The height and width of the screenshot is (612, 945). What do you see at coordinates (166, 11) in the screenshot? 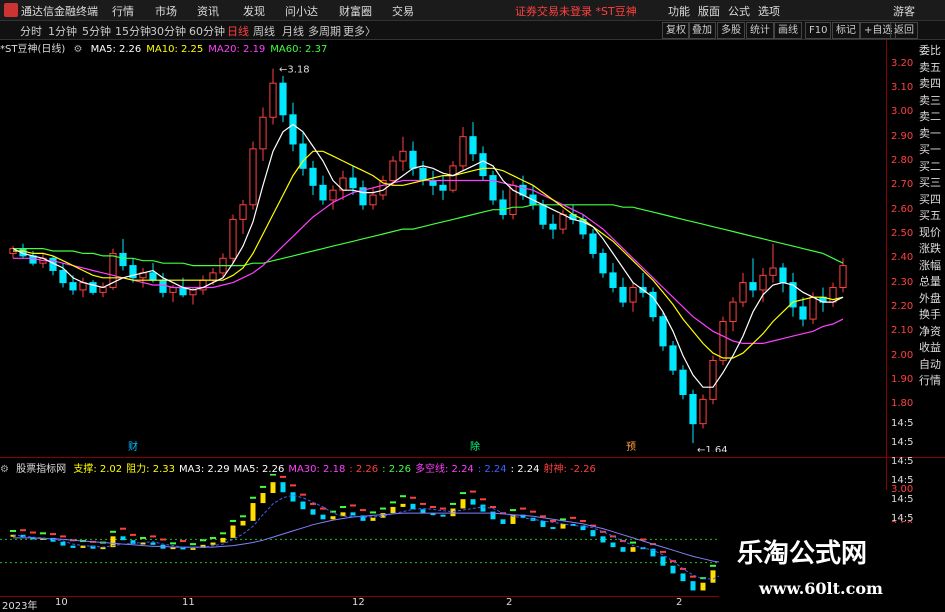
I see `menu-item: 市场` at bounding box center [166, 11].